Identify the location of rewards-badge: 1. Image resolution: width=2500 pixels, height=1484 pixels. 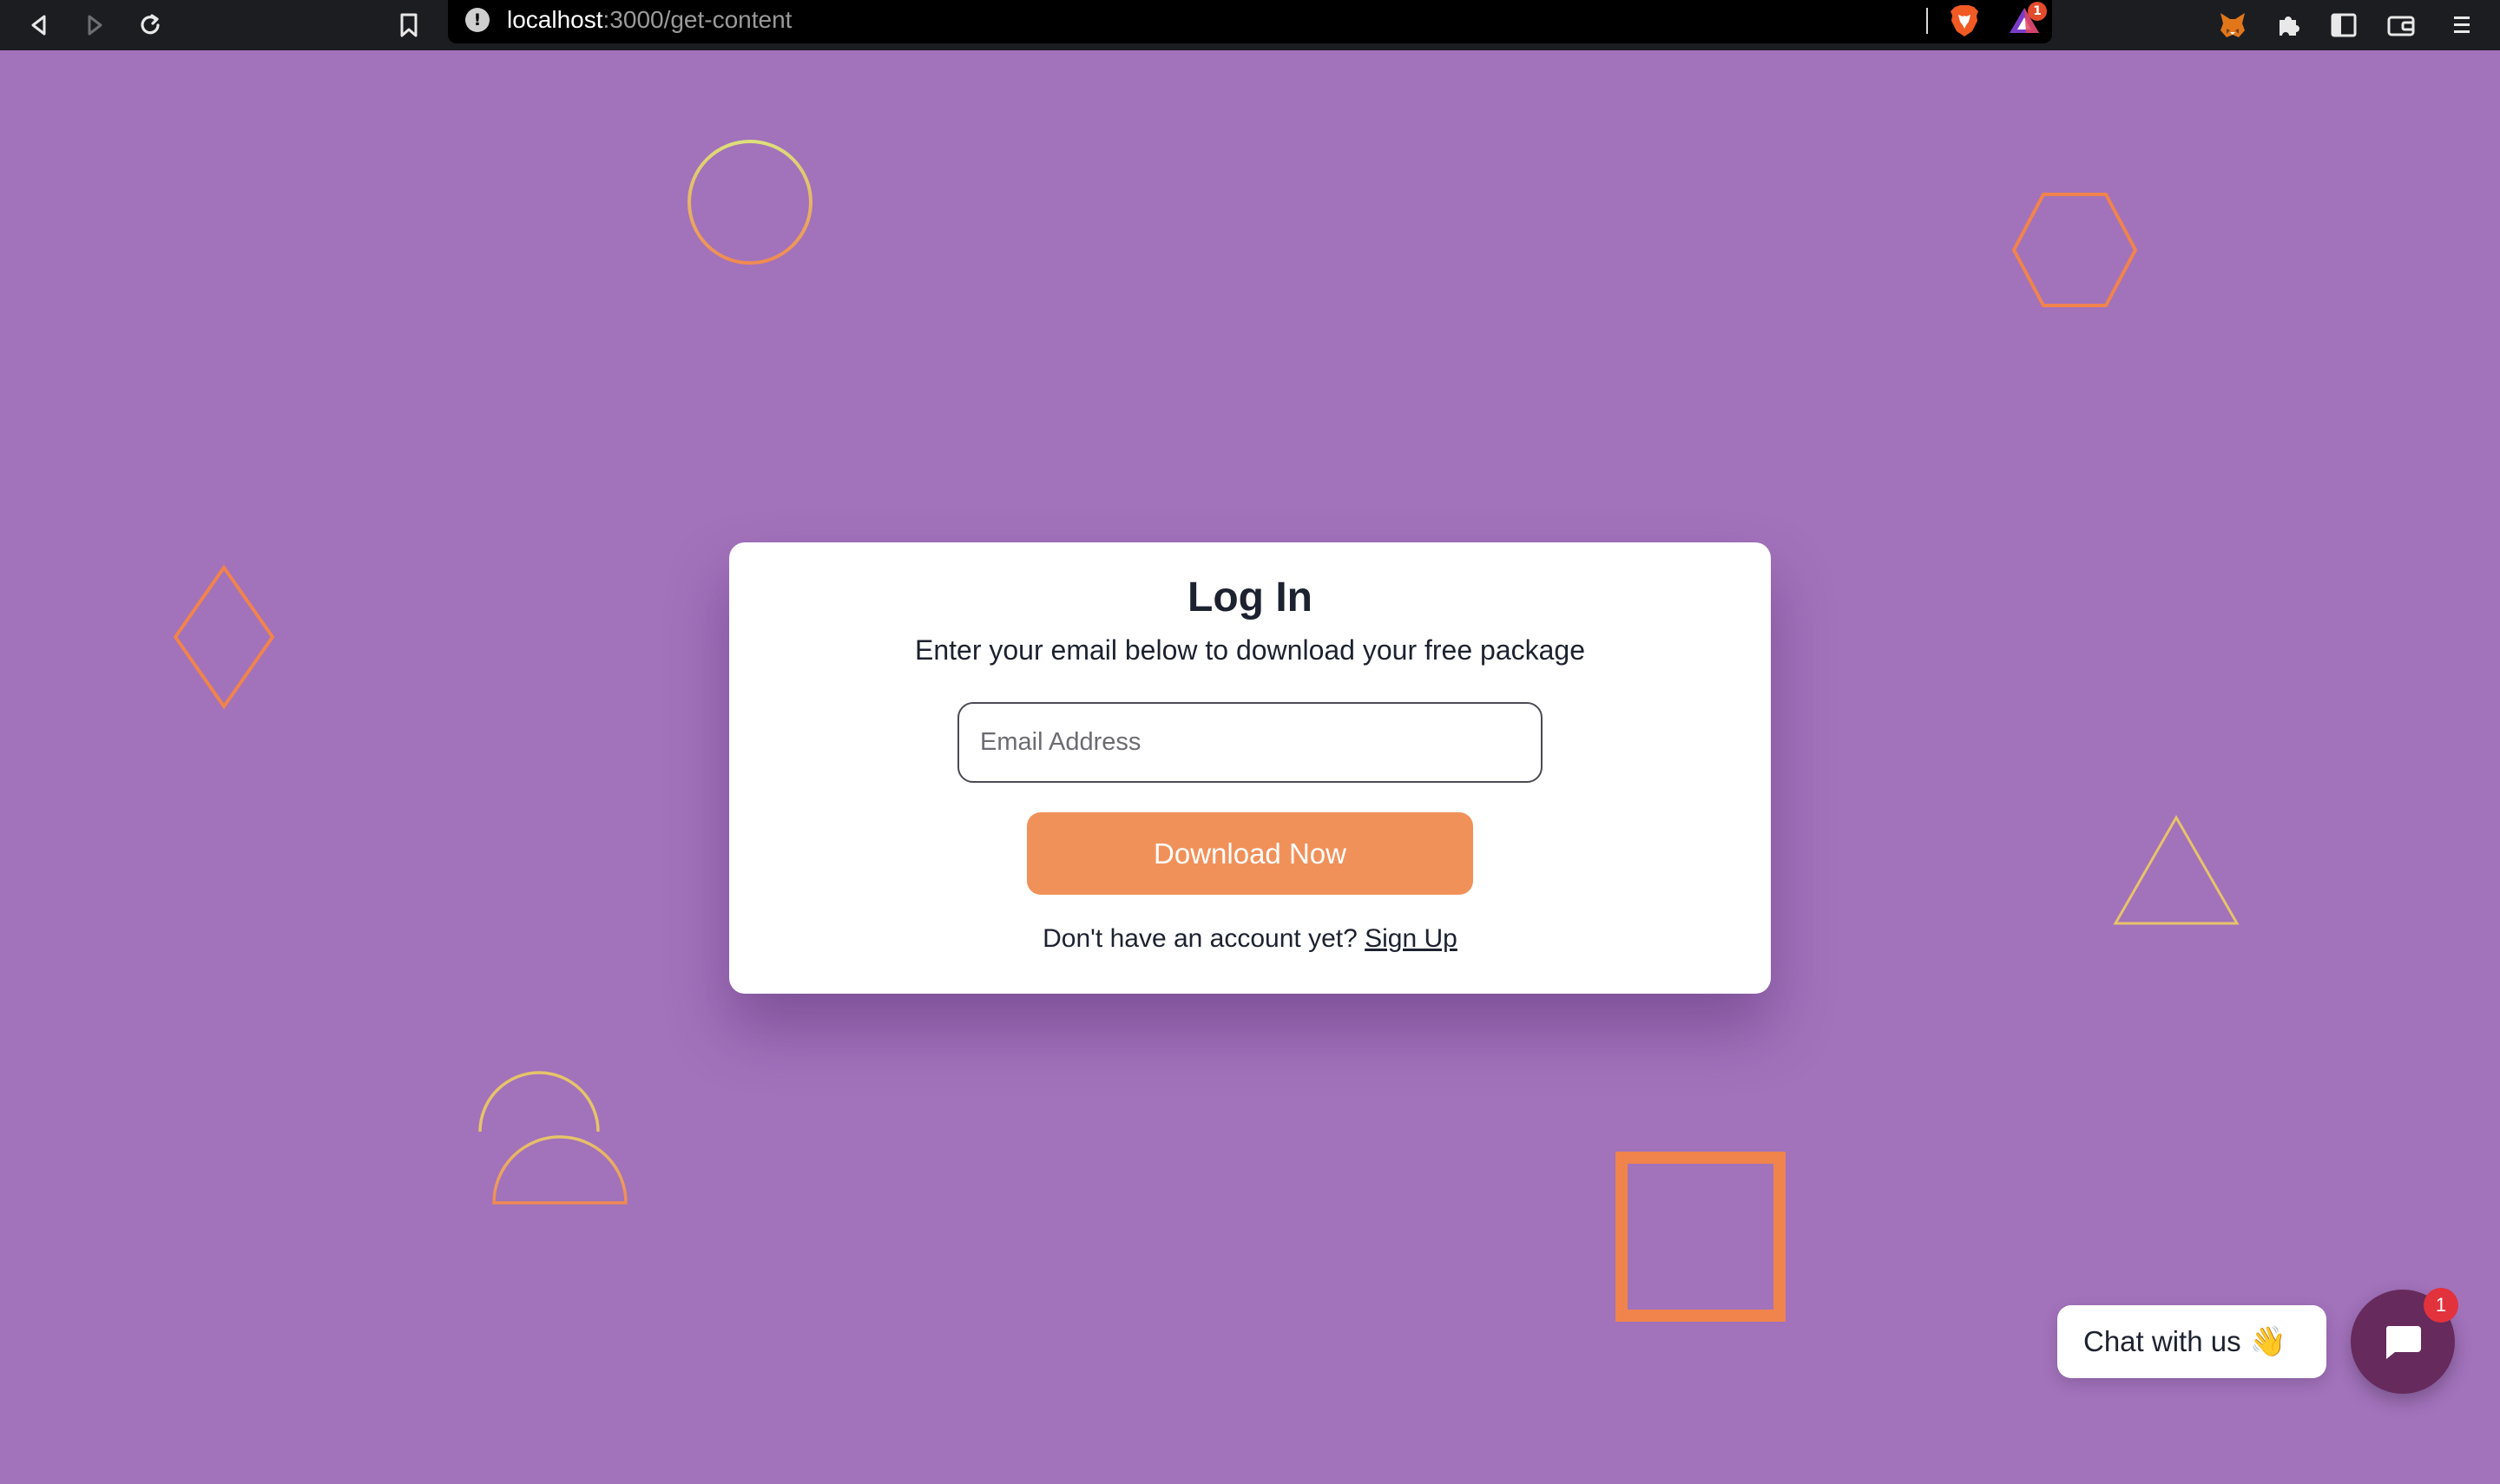
(2037, 11).